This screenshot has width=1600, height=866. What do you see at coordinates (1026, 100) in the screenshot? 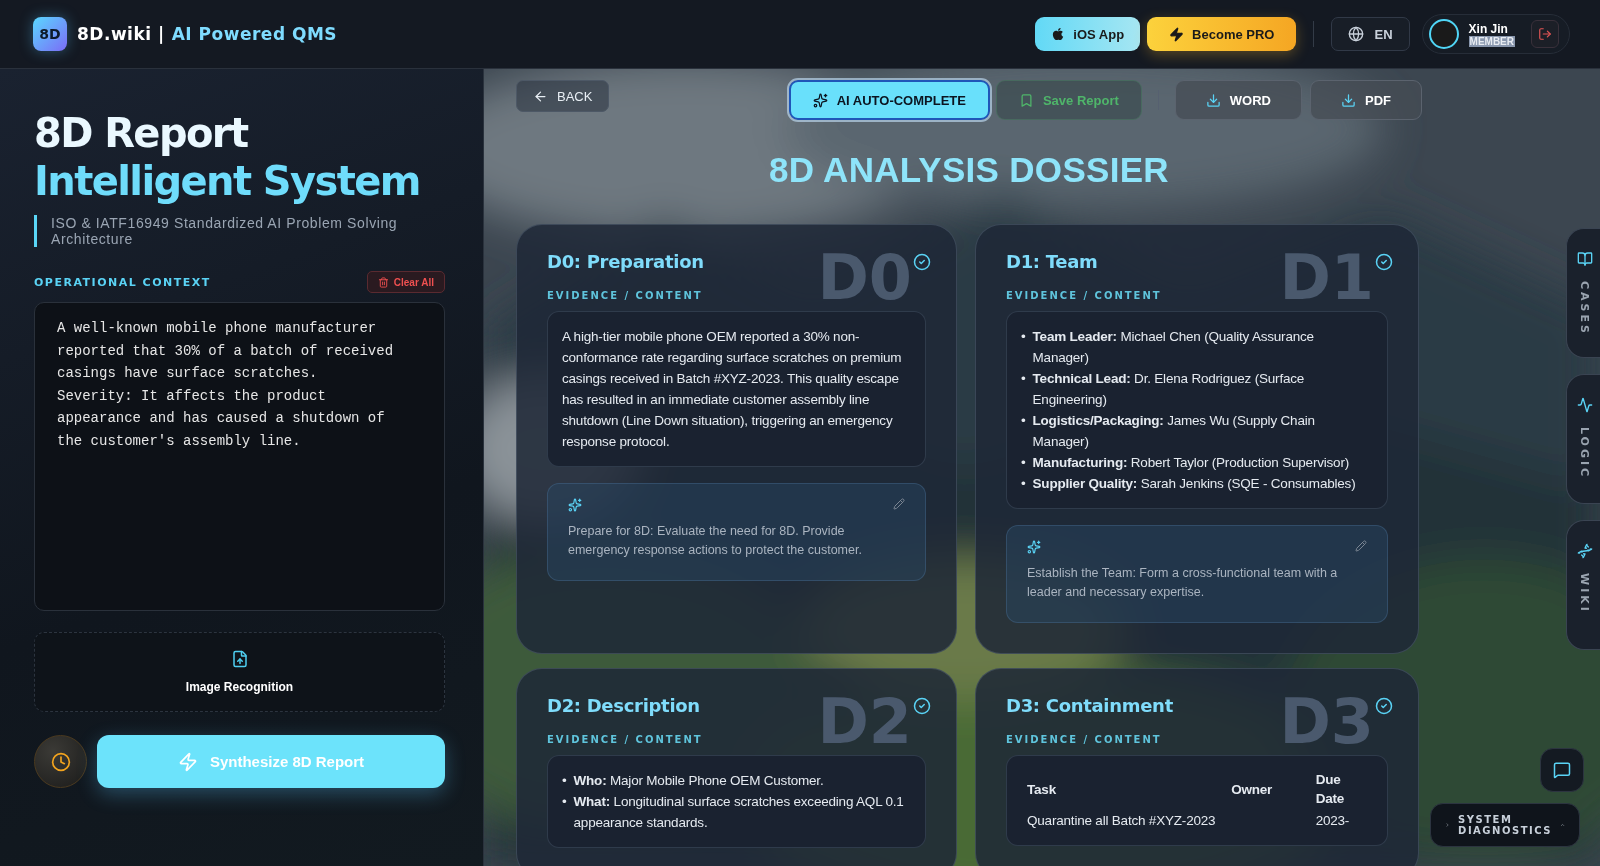
I see `bookmark-icon` at bounding box center [1026, 100].